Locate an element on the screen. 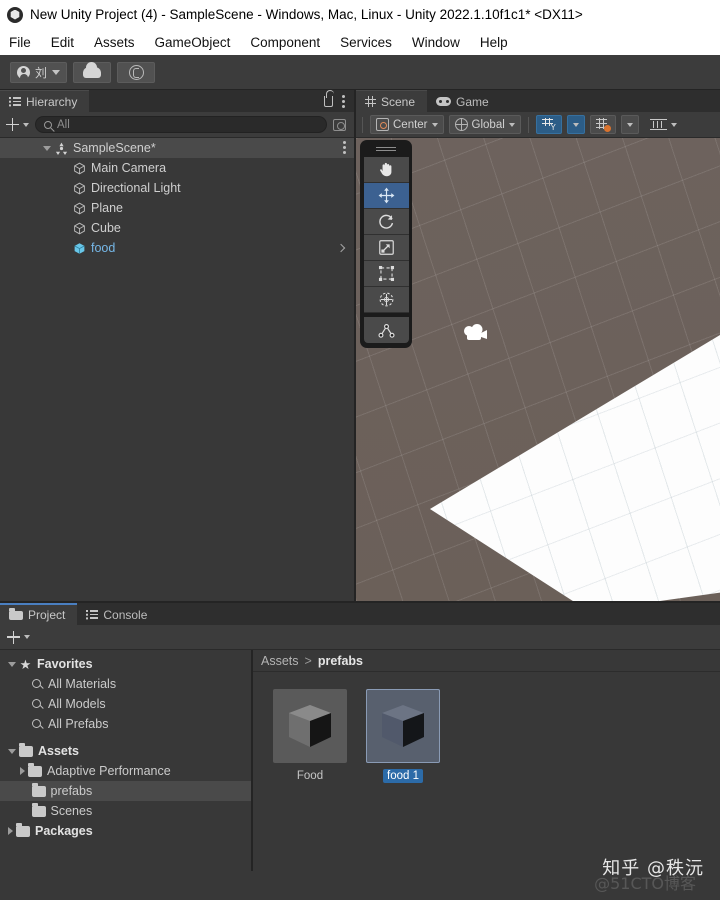  tree-item-packages: Packages is located at coordinates (125, 831).